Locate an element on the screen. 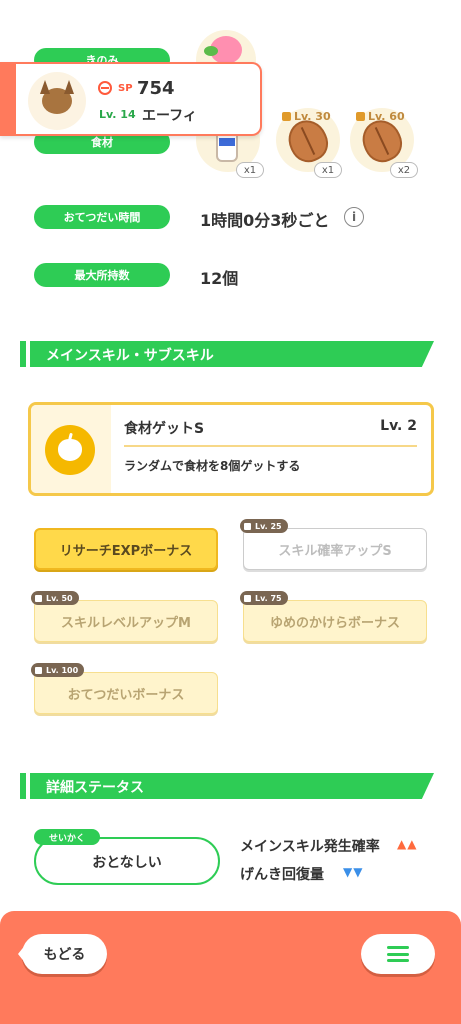 Image resolution: width=461 pixels, height=1024 pixels. sub-skill-4: ゆめのかけらボーナス is located at coordinates (335, 621).